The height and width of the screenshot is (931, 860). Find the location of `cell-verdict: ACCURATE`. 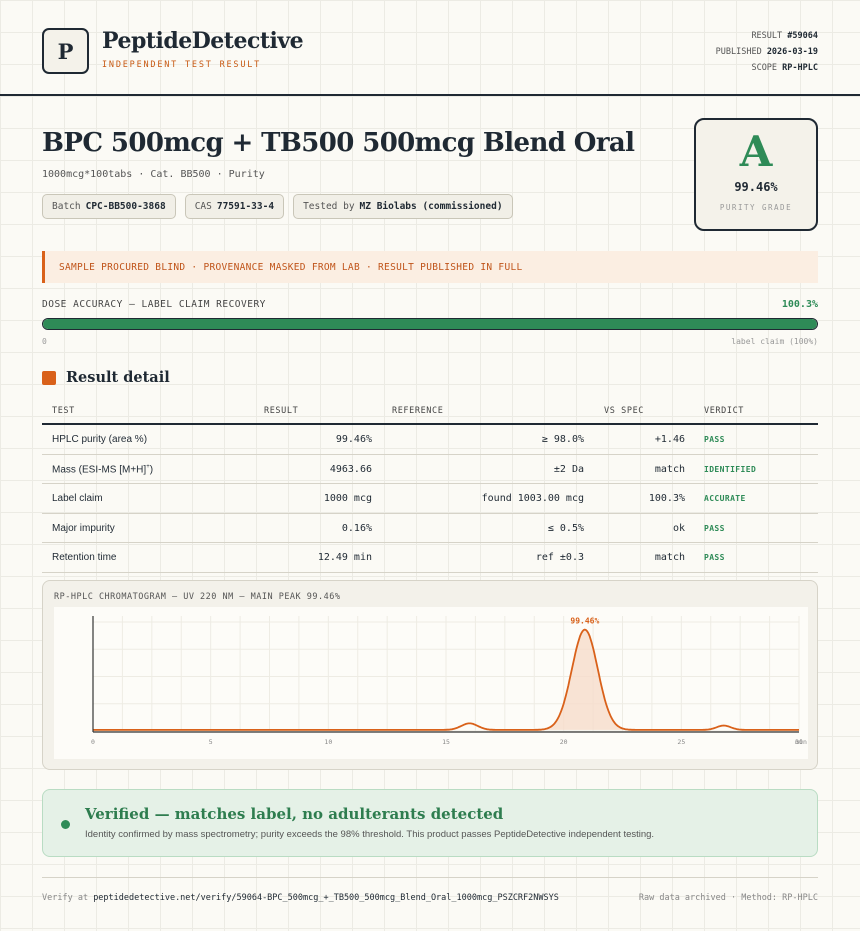

cell-verdict: ACCURATE is located at coordinates (725, 498).